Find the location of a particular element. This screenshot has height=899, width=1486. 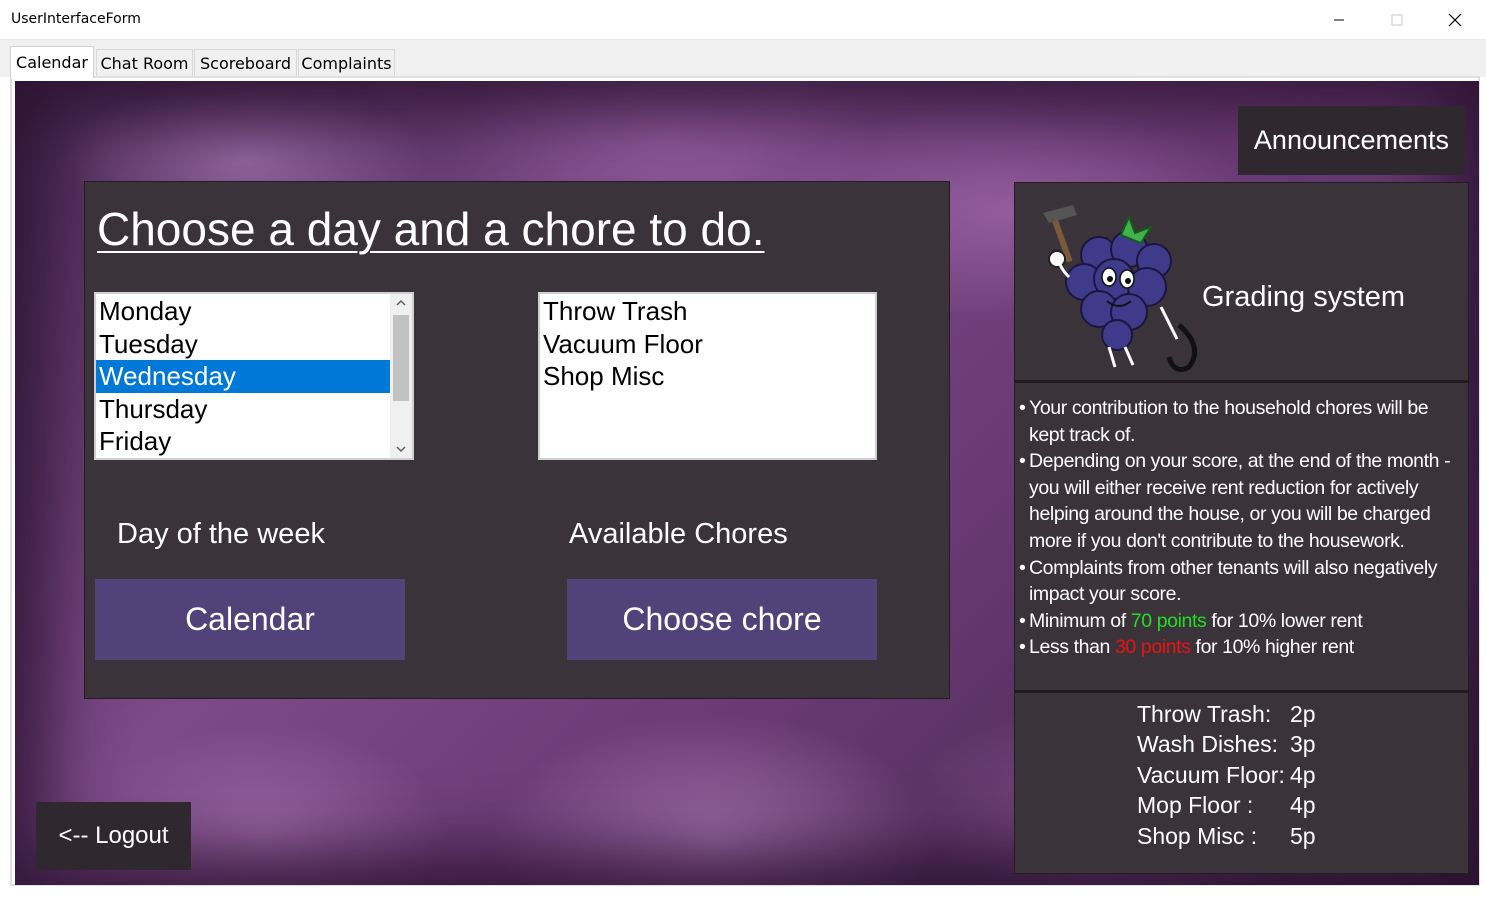

scroll-up-button is located at coordinates (401, 303).